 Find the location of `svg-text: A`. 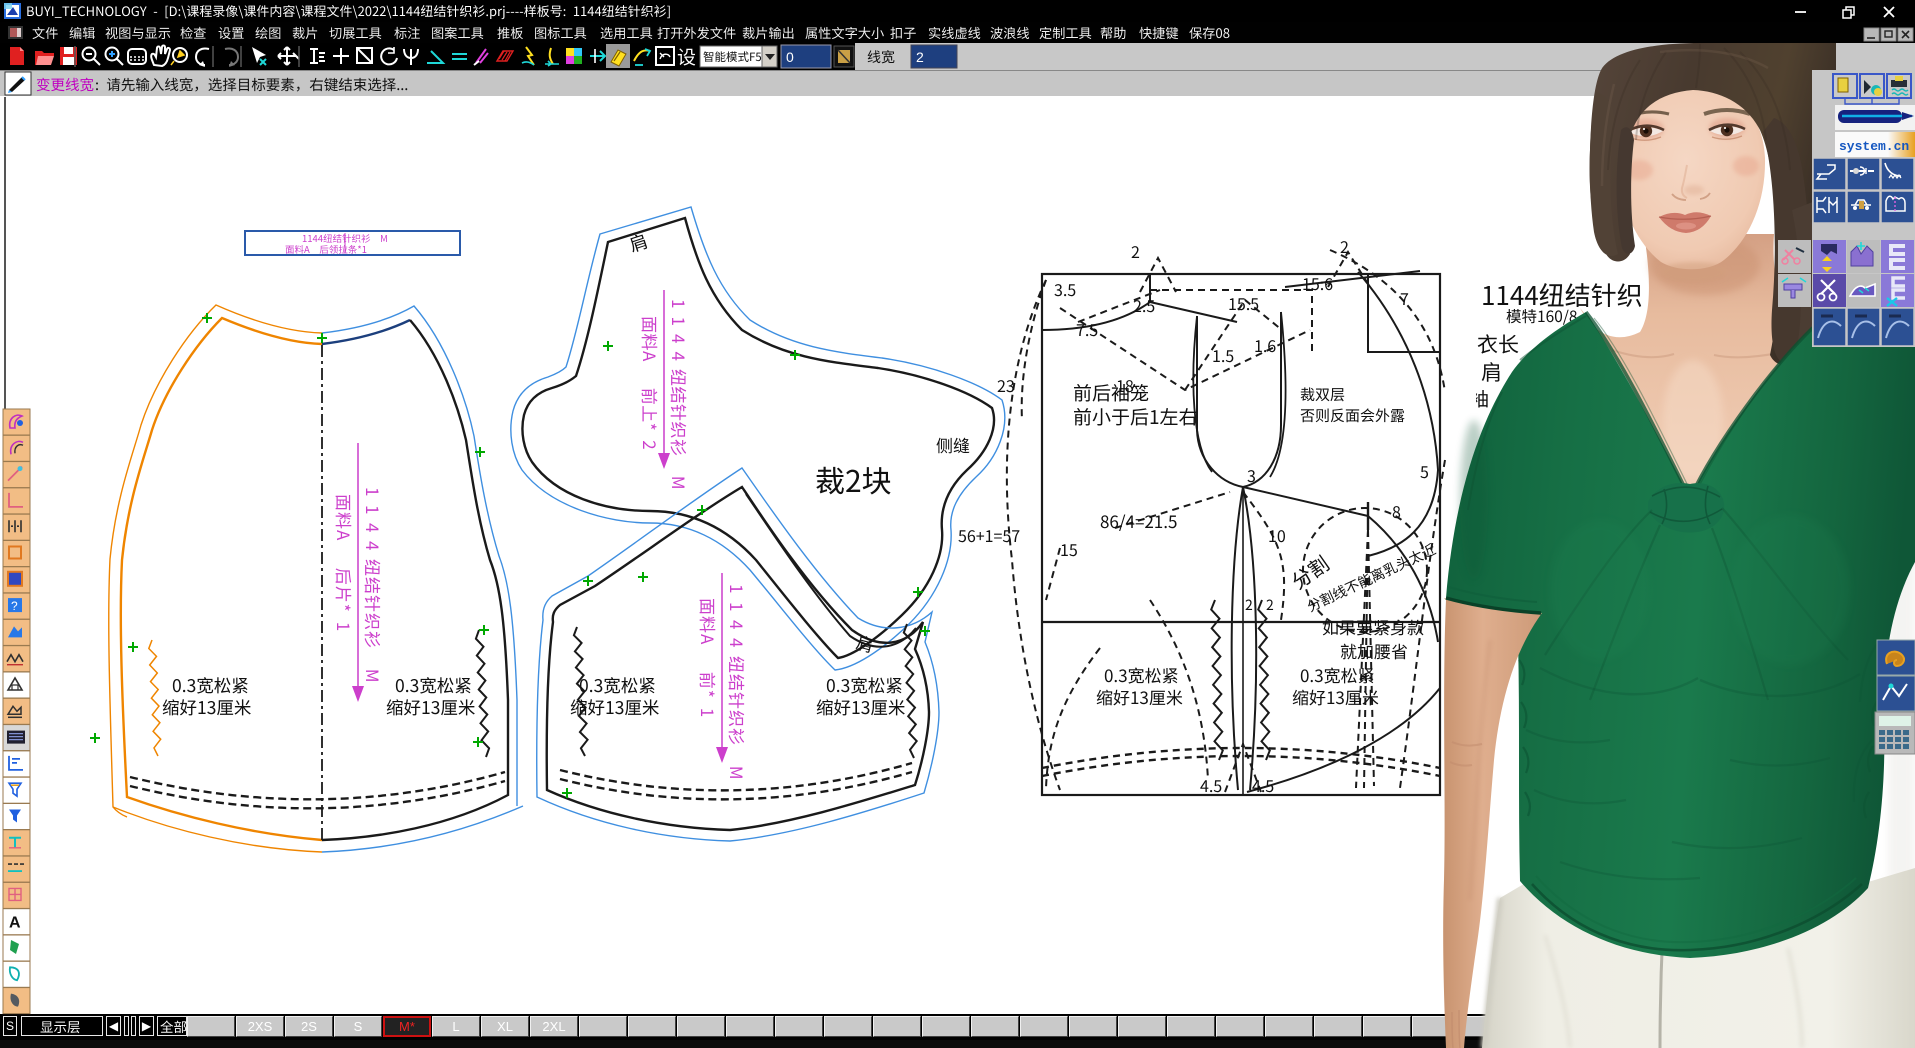

svg-text: A is located at coordinates (15, 923).